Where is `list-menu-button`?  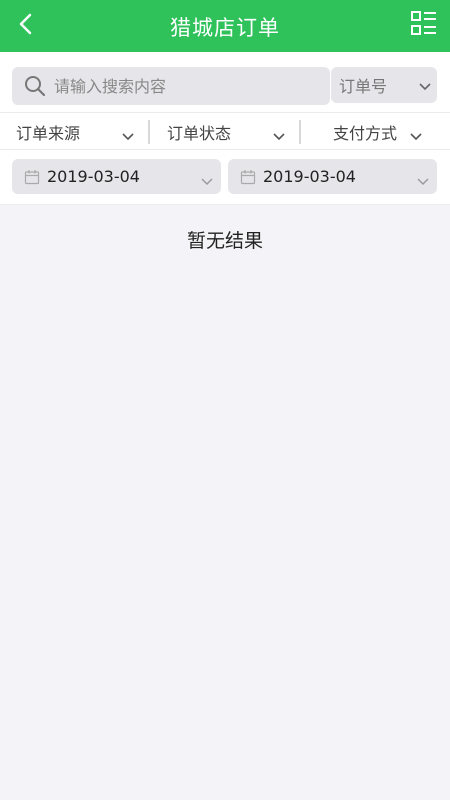
list-menu-button is located at coordinates (424, 26).